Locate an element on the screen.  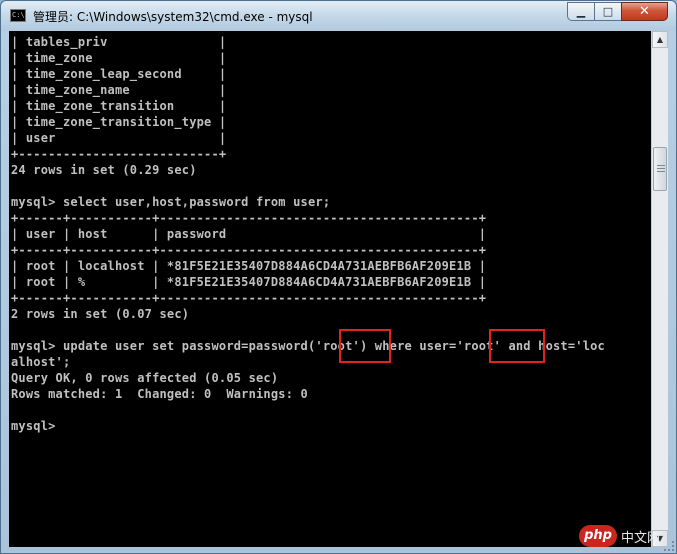
minimize-button: ▁ is located at coordinates (580, 11).